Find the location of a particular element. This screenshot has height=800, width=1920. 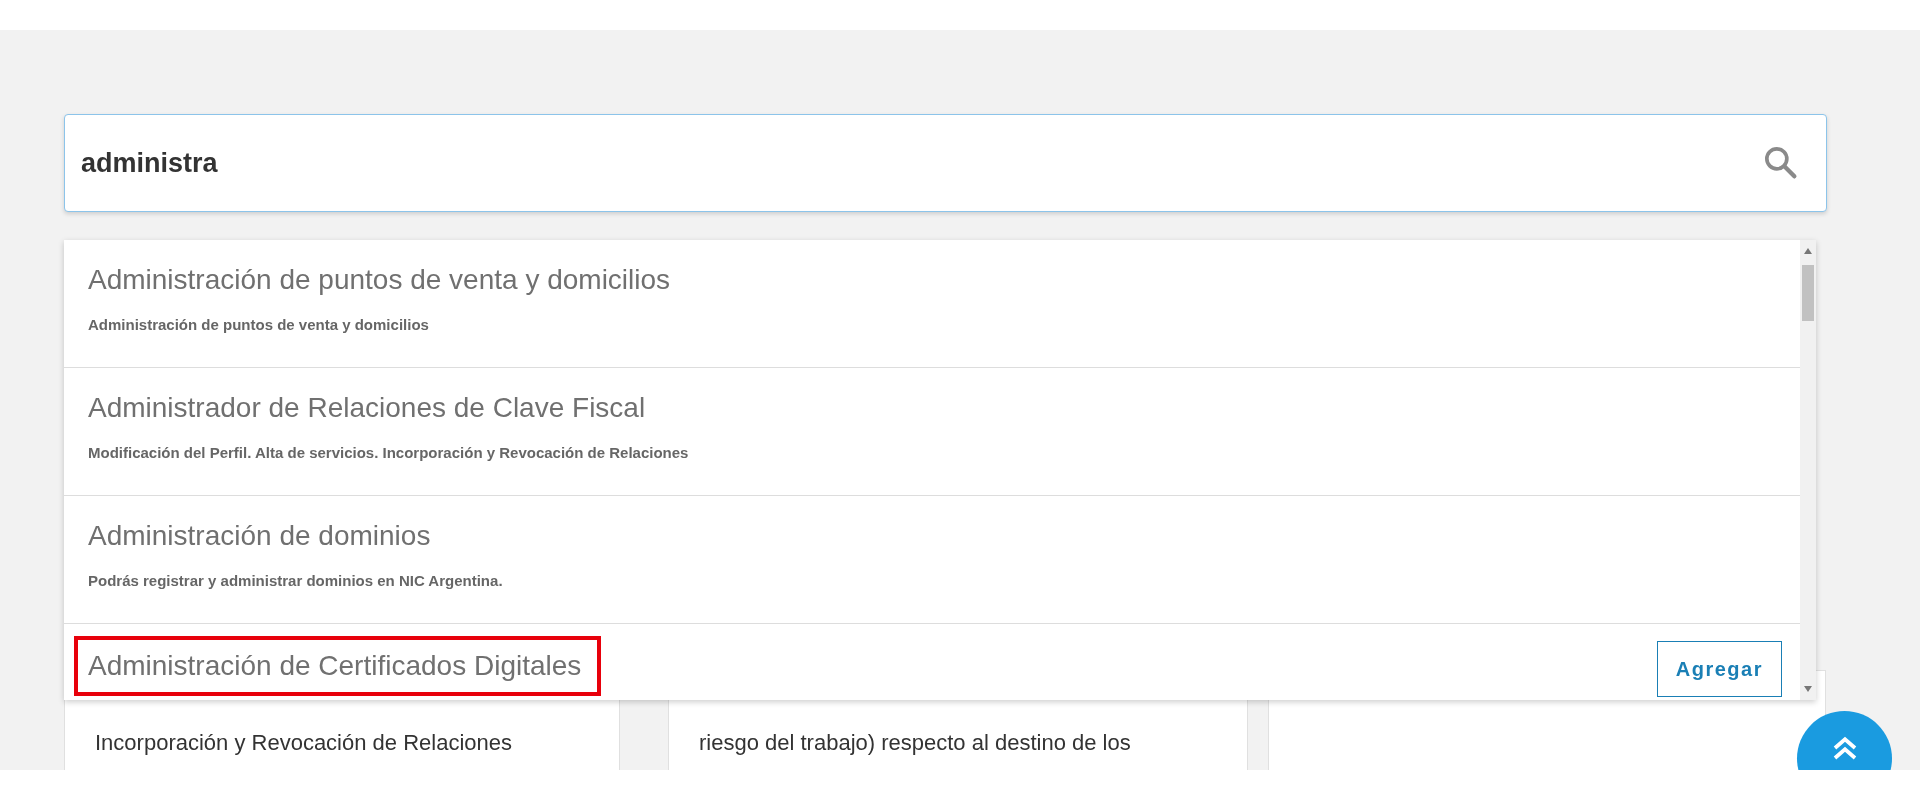

result-title: Administración de dominios is located at coordinates (264, 536).